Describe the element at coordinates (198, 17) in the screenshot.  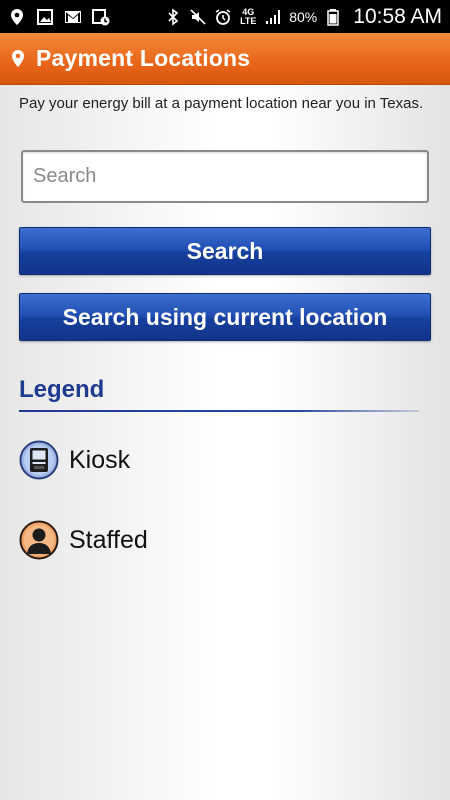
I see `mute-icon` at that location.